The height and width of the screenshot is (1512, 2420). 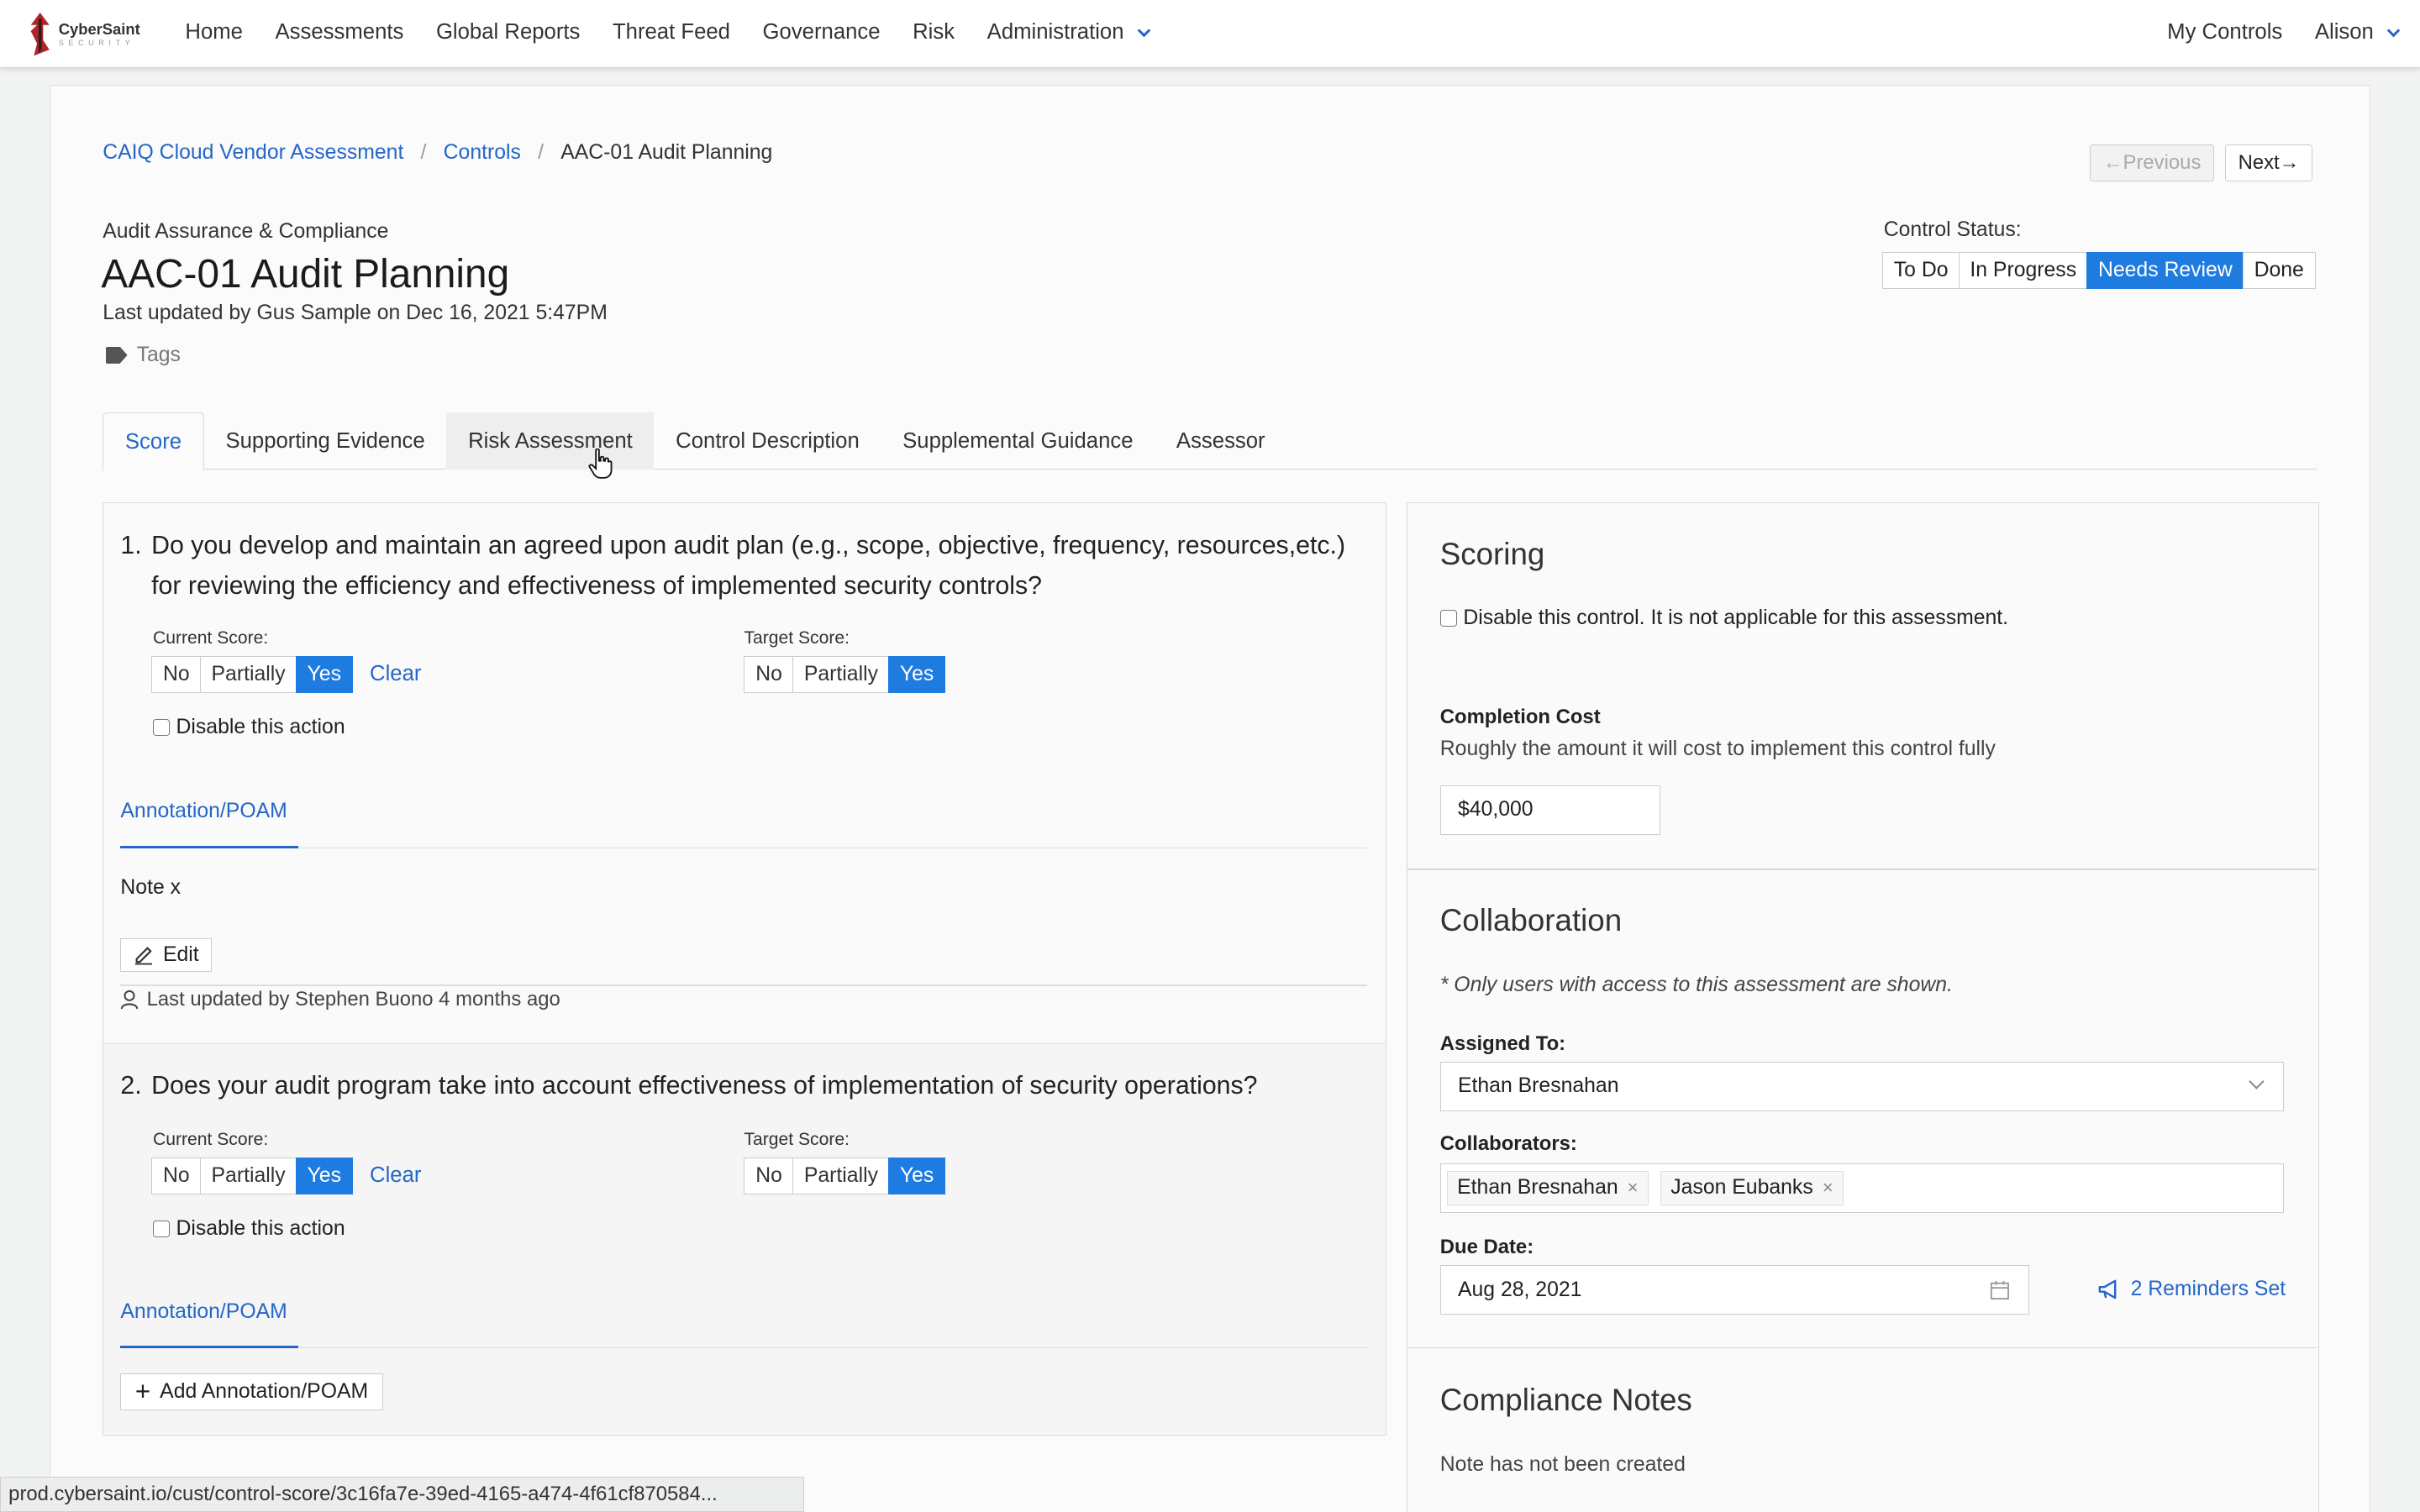 What do you see at coordinates (210, 637) in the screenshot?
I see `current-score-label: Current Score:` at bounding box center [210, 637].